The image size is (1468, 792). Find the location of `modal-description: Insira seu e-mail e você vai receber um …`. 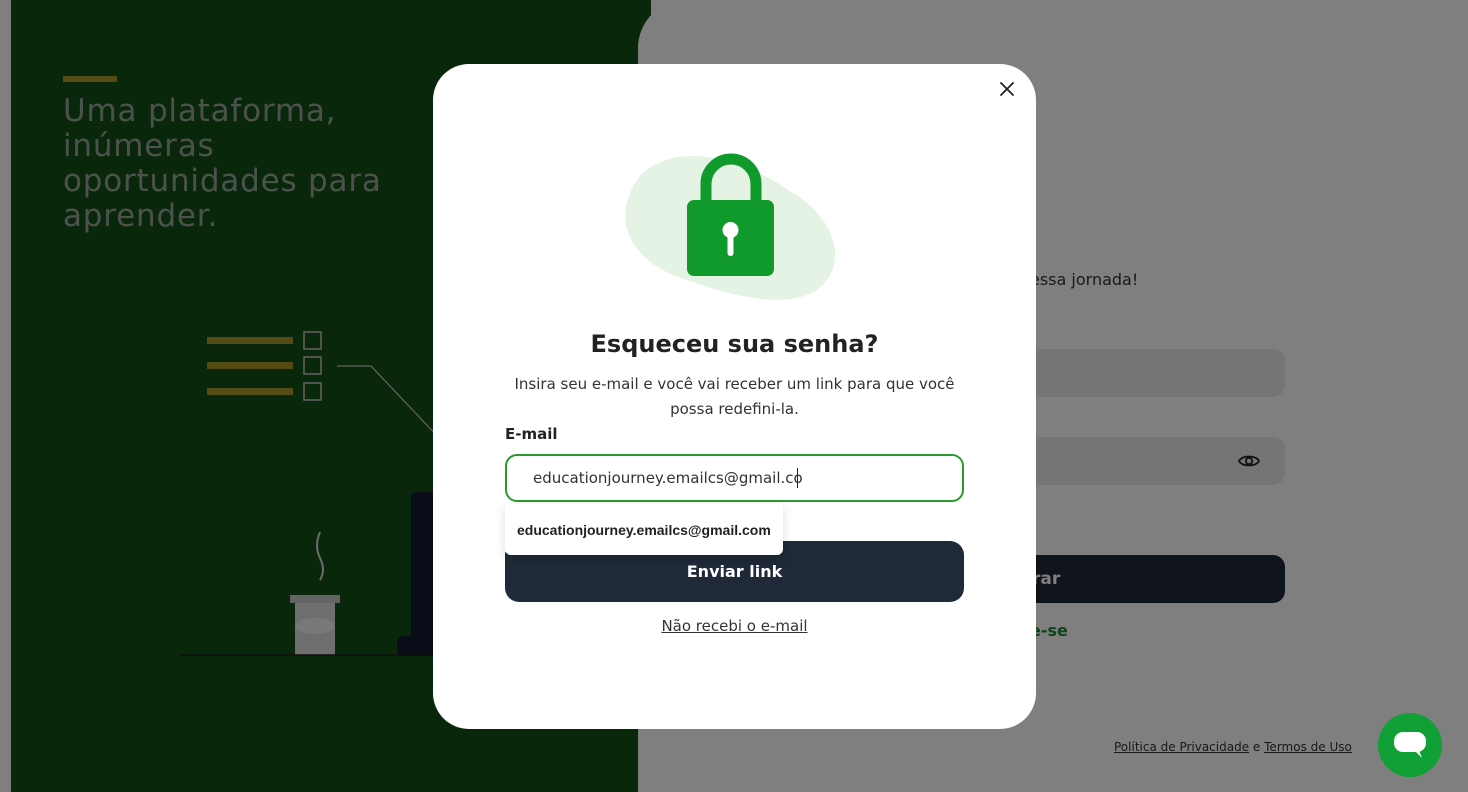

modal-description: Insira seu e-mail e você vai receber um … is located at coordinates (734, 396).